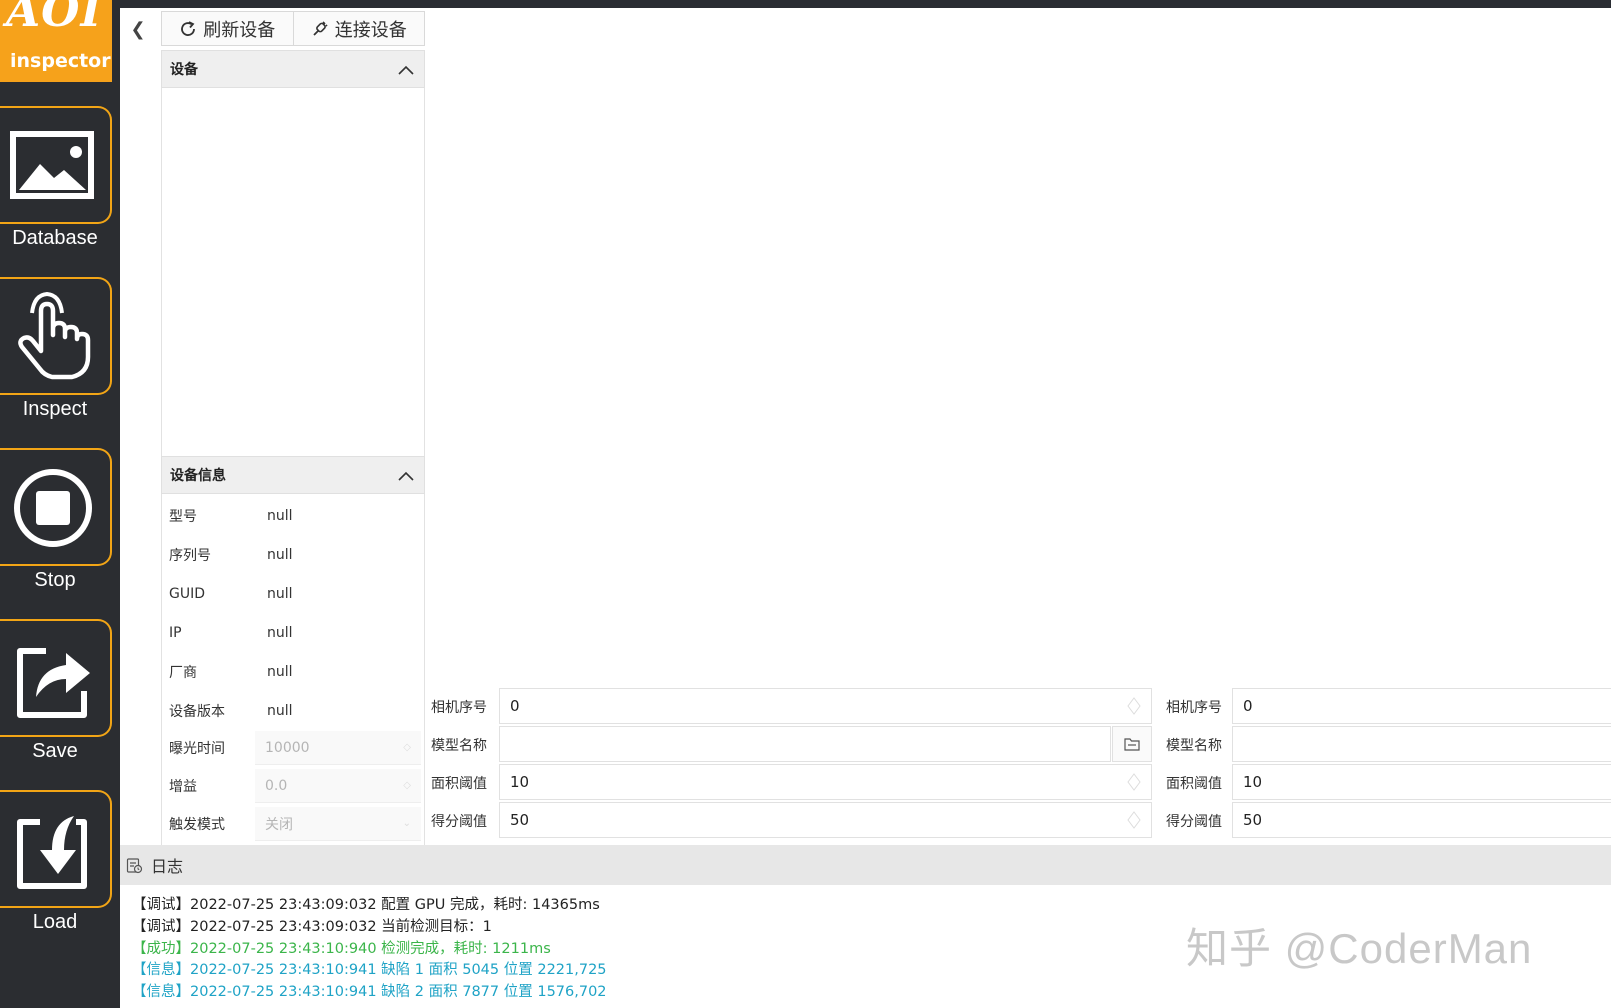  What do you see at coordinates (825, 782) in the screenshot?
I see `area-threshold-input: 10` at bounding box center [825, 782].